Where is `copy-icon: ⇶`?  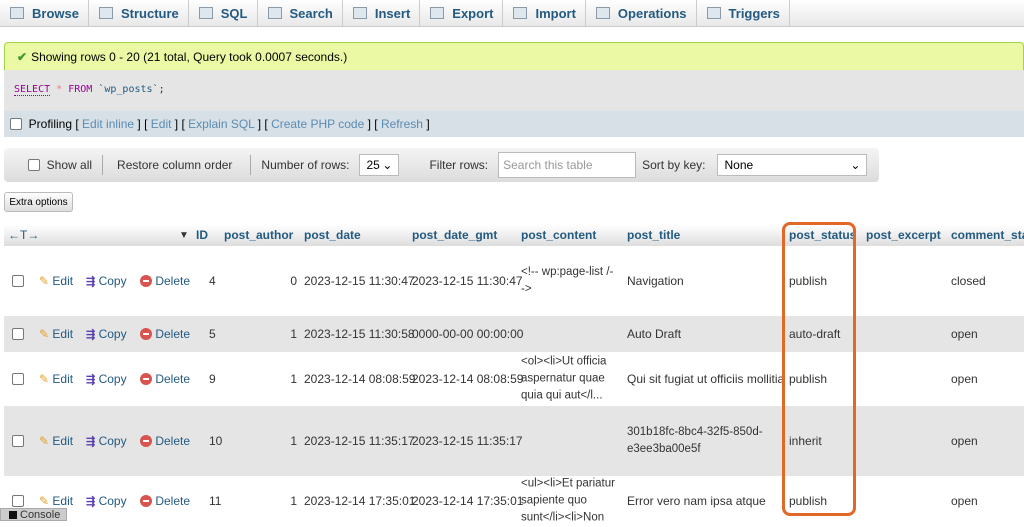
copy-icon: ⇶ is located at coordinates (91, 442).